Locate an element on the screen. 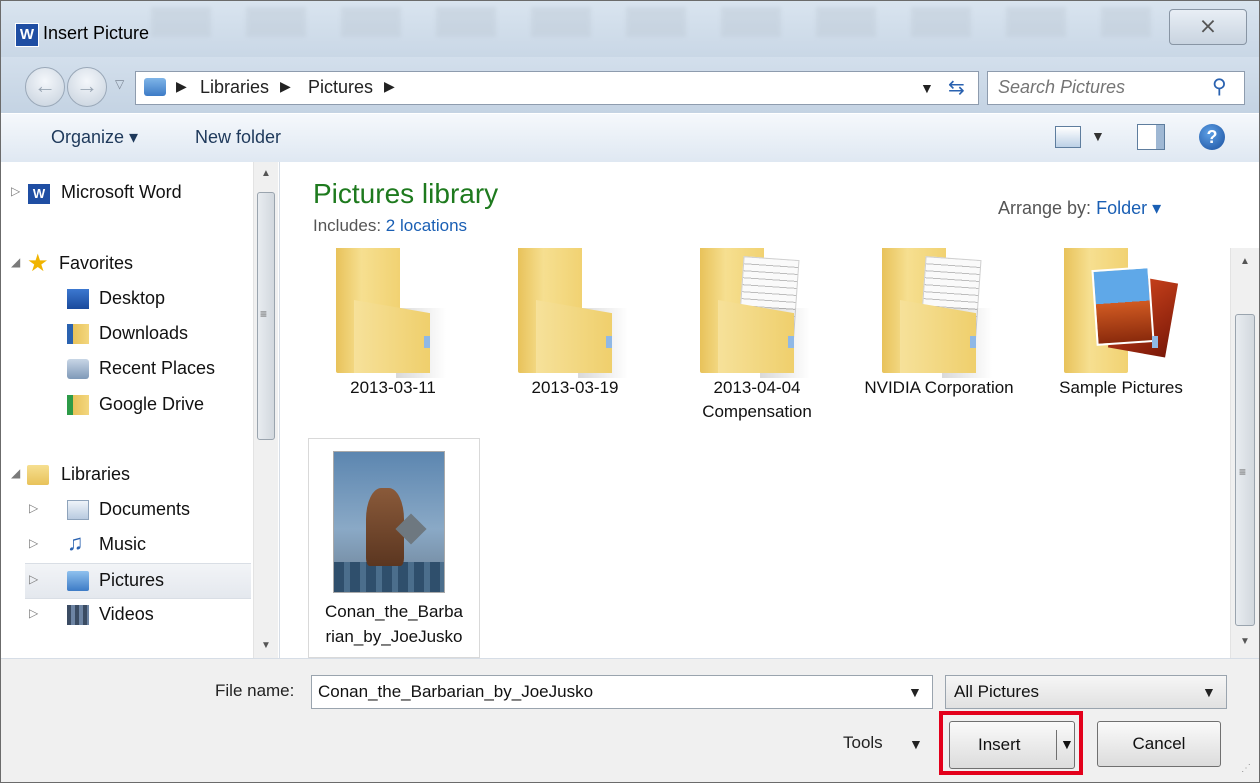 The height and width of the screenshot is (783, 1260). preview-pane-icon is located at coordinates (1151, 137).